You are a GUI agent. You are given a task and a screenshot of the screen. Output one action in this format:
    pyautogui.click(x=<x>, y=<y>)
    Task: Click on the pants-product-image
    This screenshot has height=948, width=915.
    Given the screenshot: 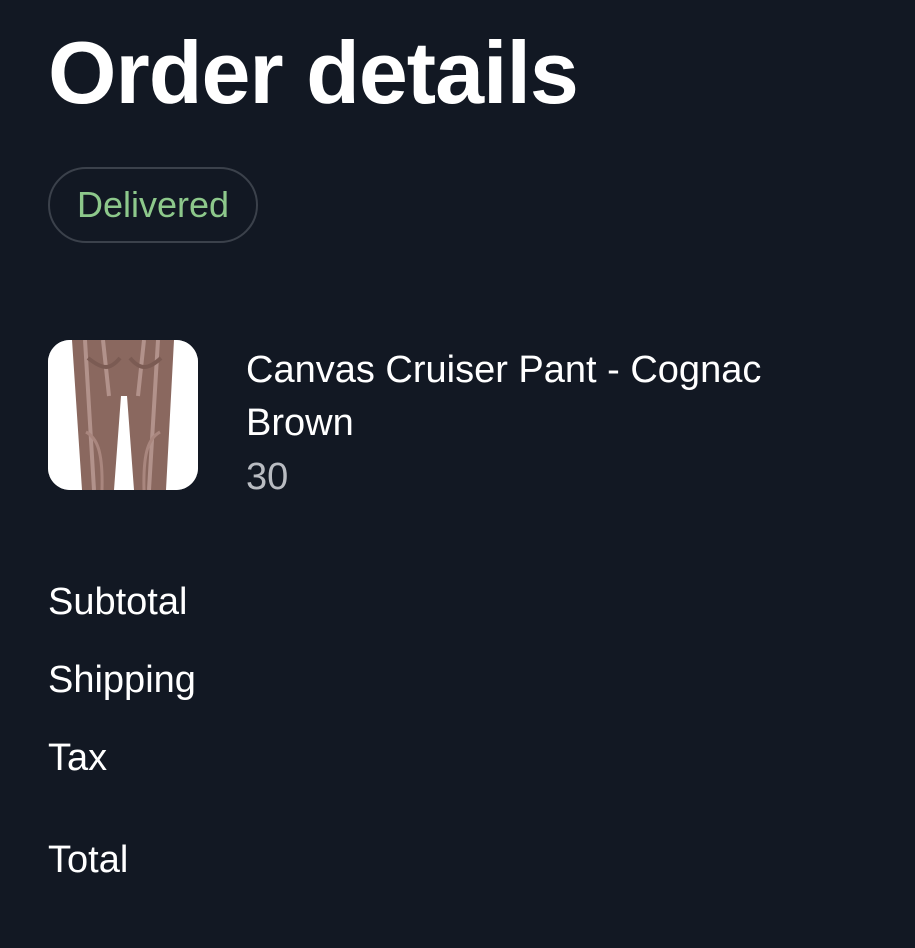 What is the action you would take?
    pyautogui.click(x=123, y=415)
    